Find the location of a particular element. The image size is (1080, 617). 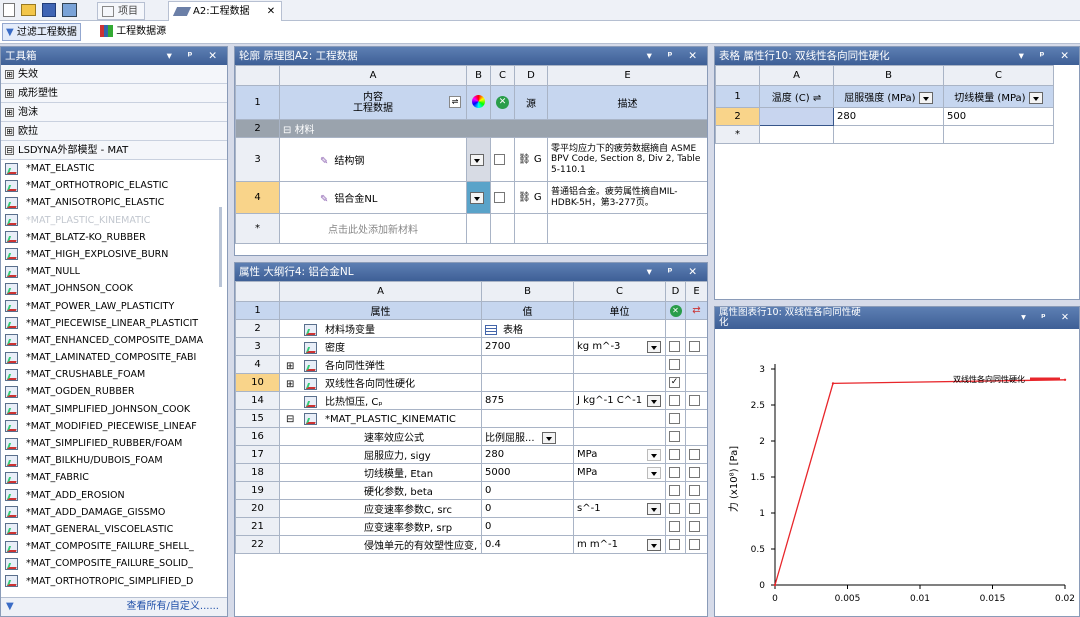

property-row: 10 ⊞ 双线性各向同性硬化 ✓ is located at coordinates (471, 382).